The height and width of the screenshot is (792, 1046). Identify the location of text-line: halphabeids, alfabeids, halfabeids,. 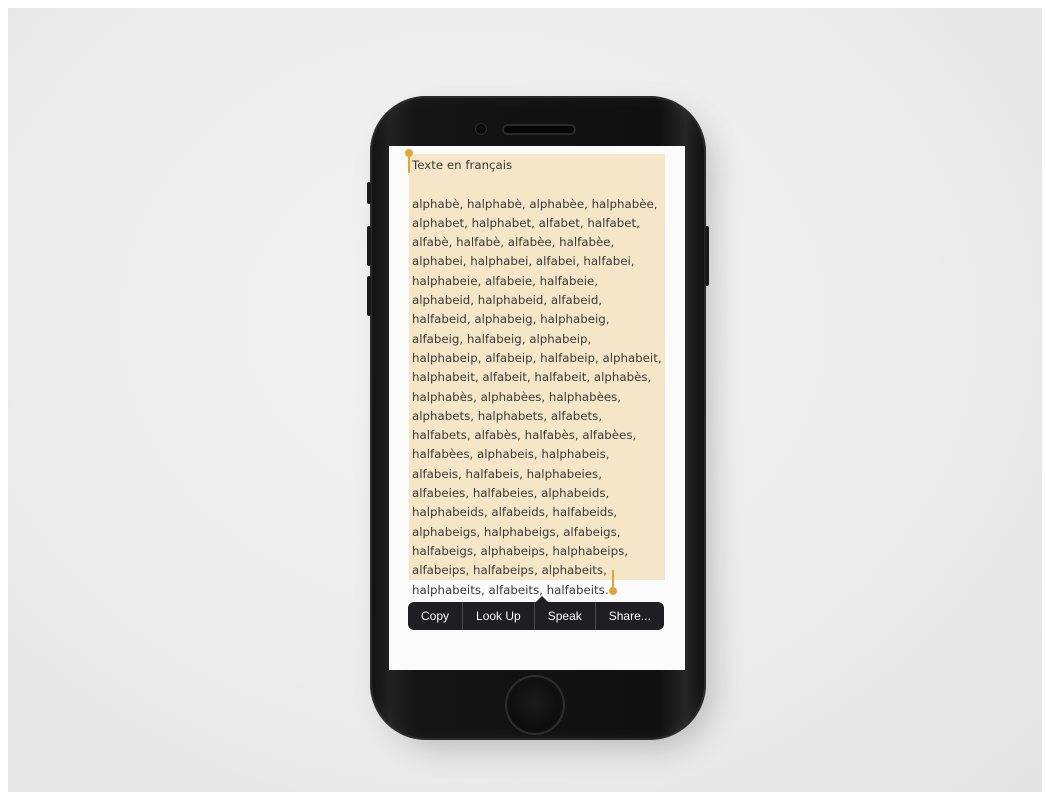
(515, 512).